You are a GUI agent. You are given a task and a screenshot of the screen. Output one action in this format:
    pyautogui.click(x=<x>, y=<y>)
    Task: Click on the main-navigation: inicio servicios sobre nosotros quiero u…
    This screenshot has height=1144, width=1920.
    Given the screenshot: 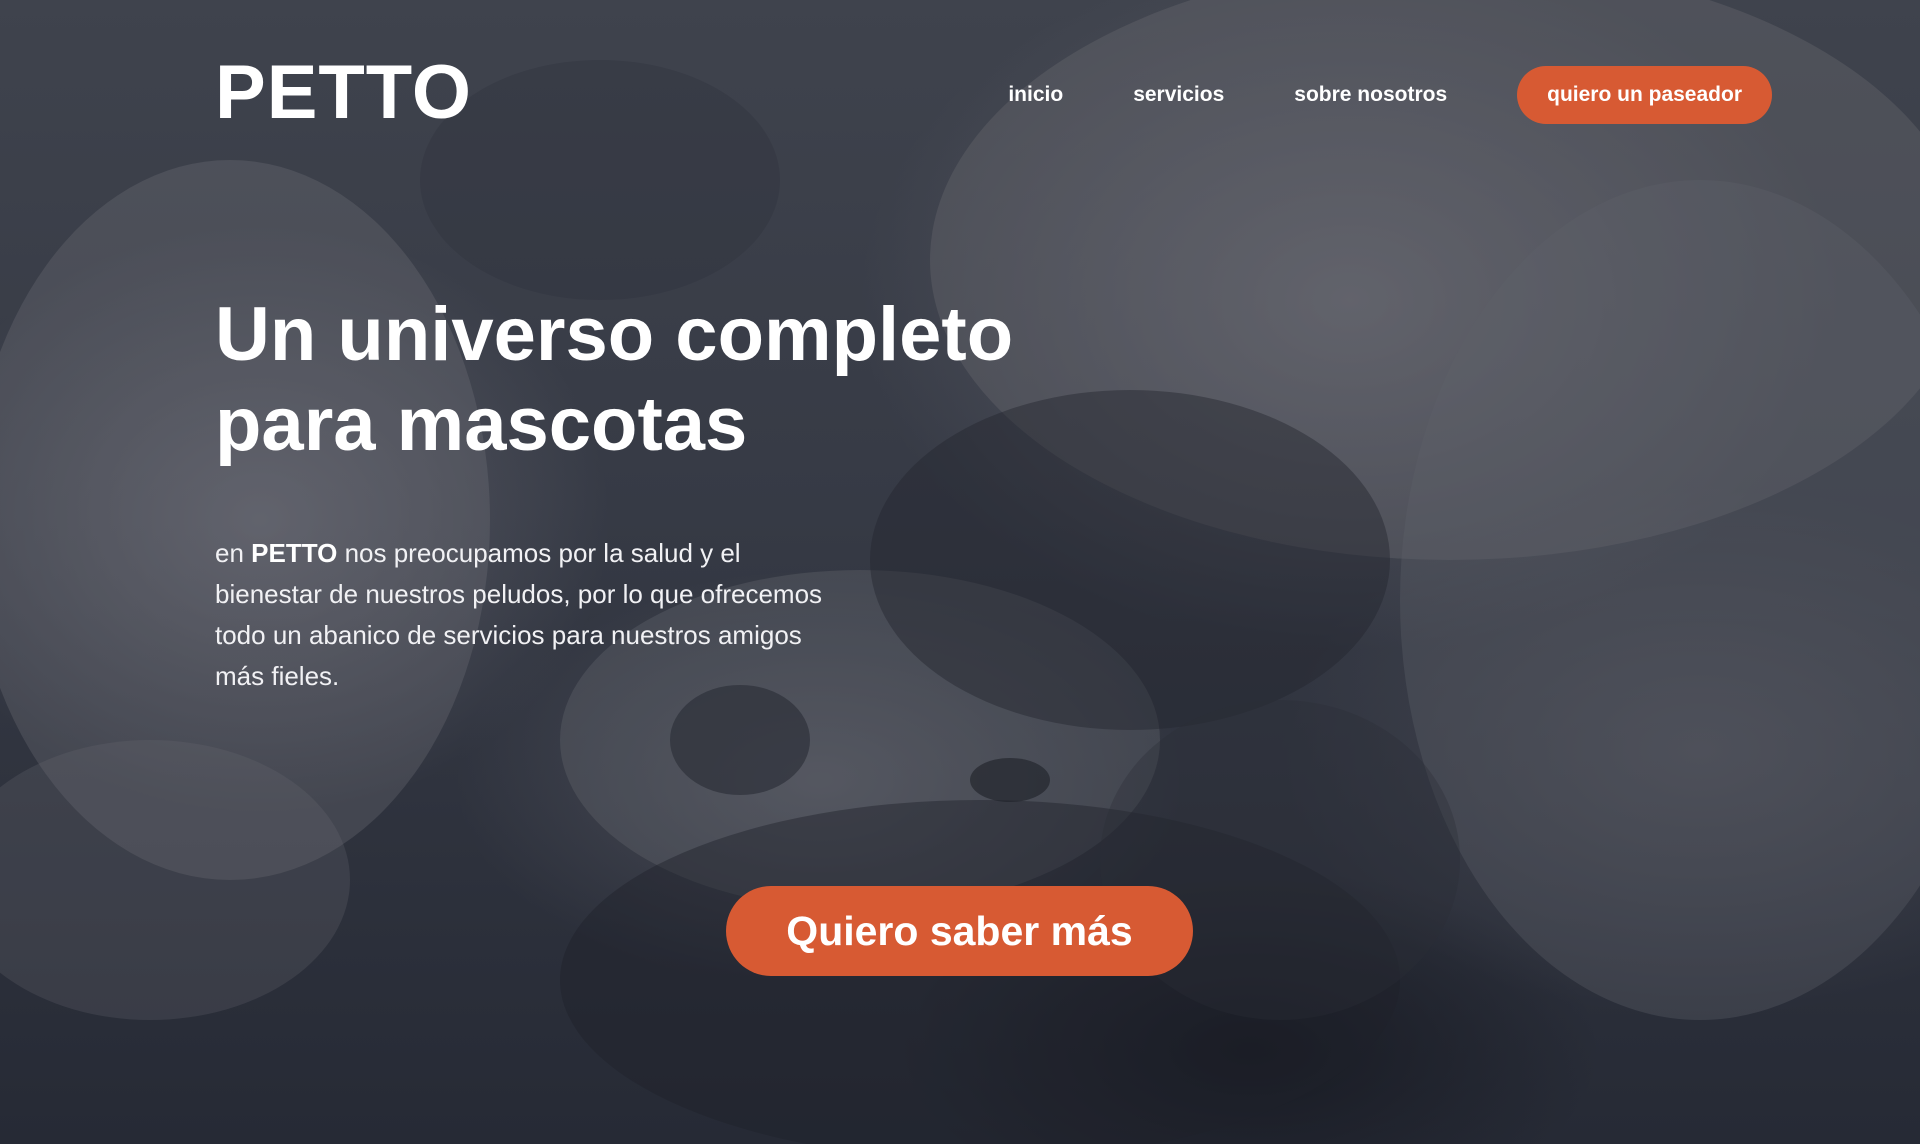 What is the action you would take?
    pyautogui.click(x=1390, y=95)
    